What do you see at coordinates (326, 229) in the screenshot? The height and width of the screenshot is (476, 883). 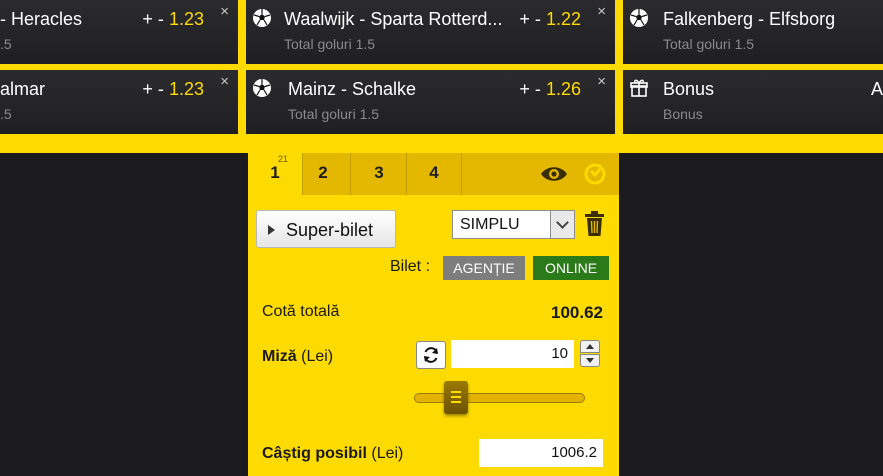 I see `super-bilet-button: Super-bilet` at bounding box center [326, 229].